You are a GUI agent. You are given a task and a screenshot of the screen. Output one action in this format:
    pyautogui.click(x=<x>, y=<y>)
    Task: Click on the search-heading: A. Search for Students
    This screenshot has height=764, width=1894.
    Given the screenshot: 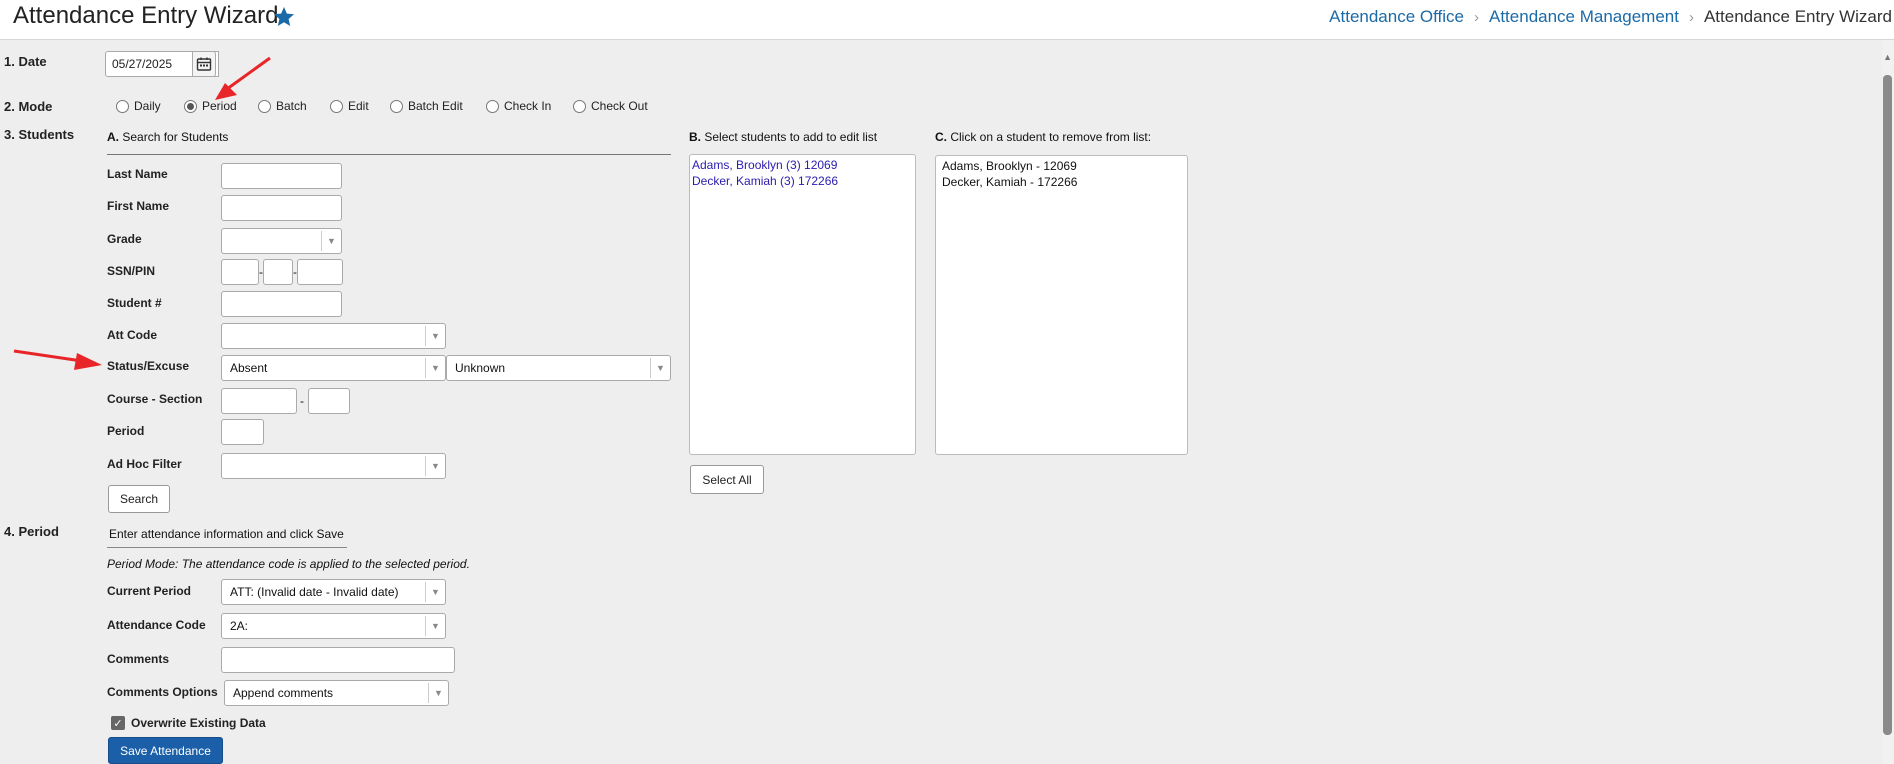 What is the action you would take?
    pyautogui.click(x=167, y=137)
    